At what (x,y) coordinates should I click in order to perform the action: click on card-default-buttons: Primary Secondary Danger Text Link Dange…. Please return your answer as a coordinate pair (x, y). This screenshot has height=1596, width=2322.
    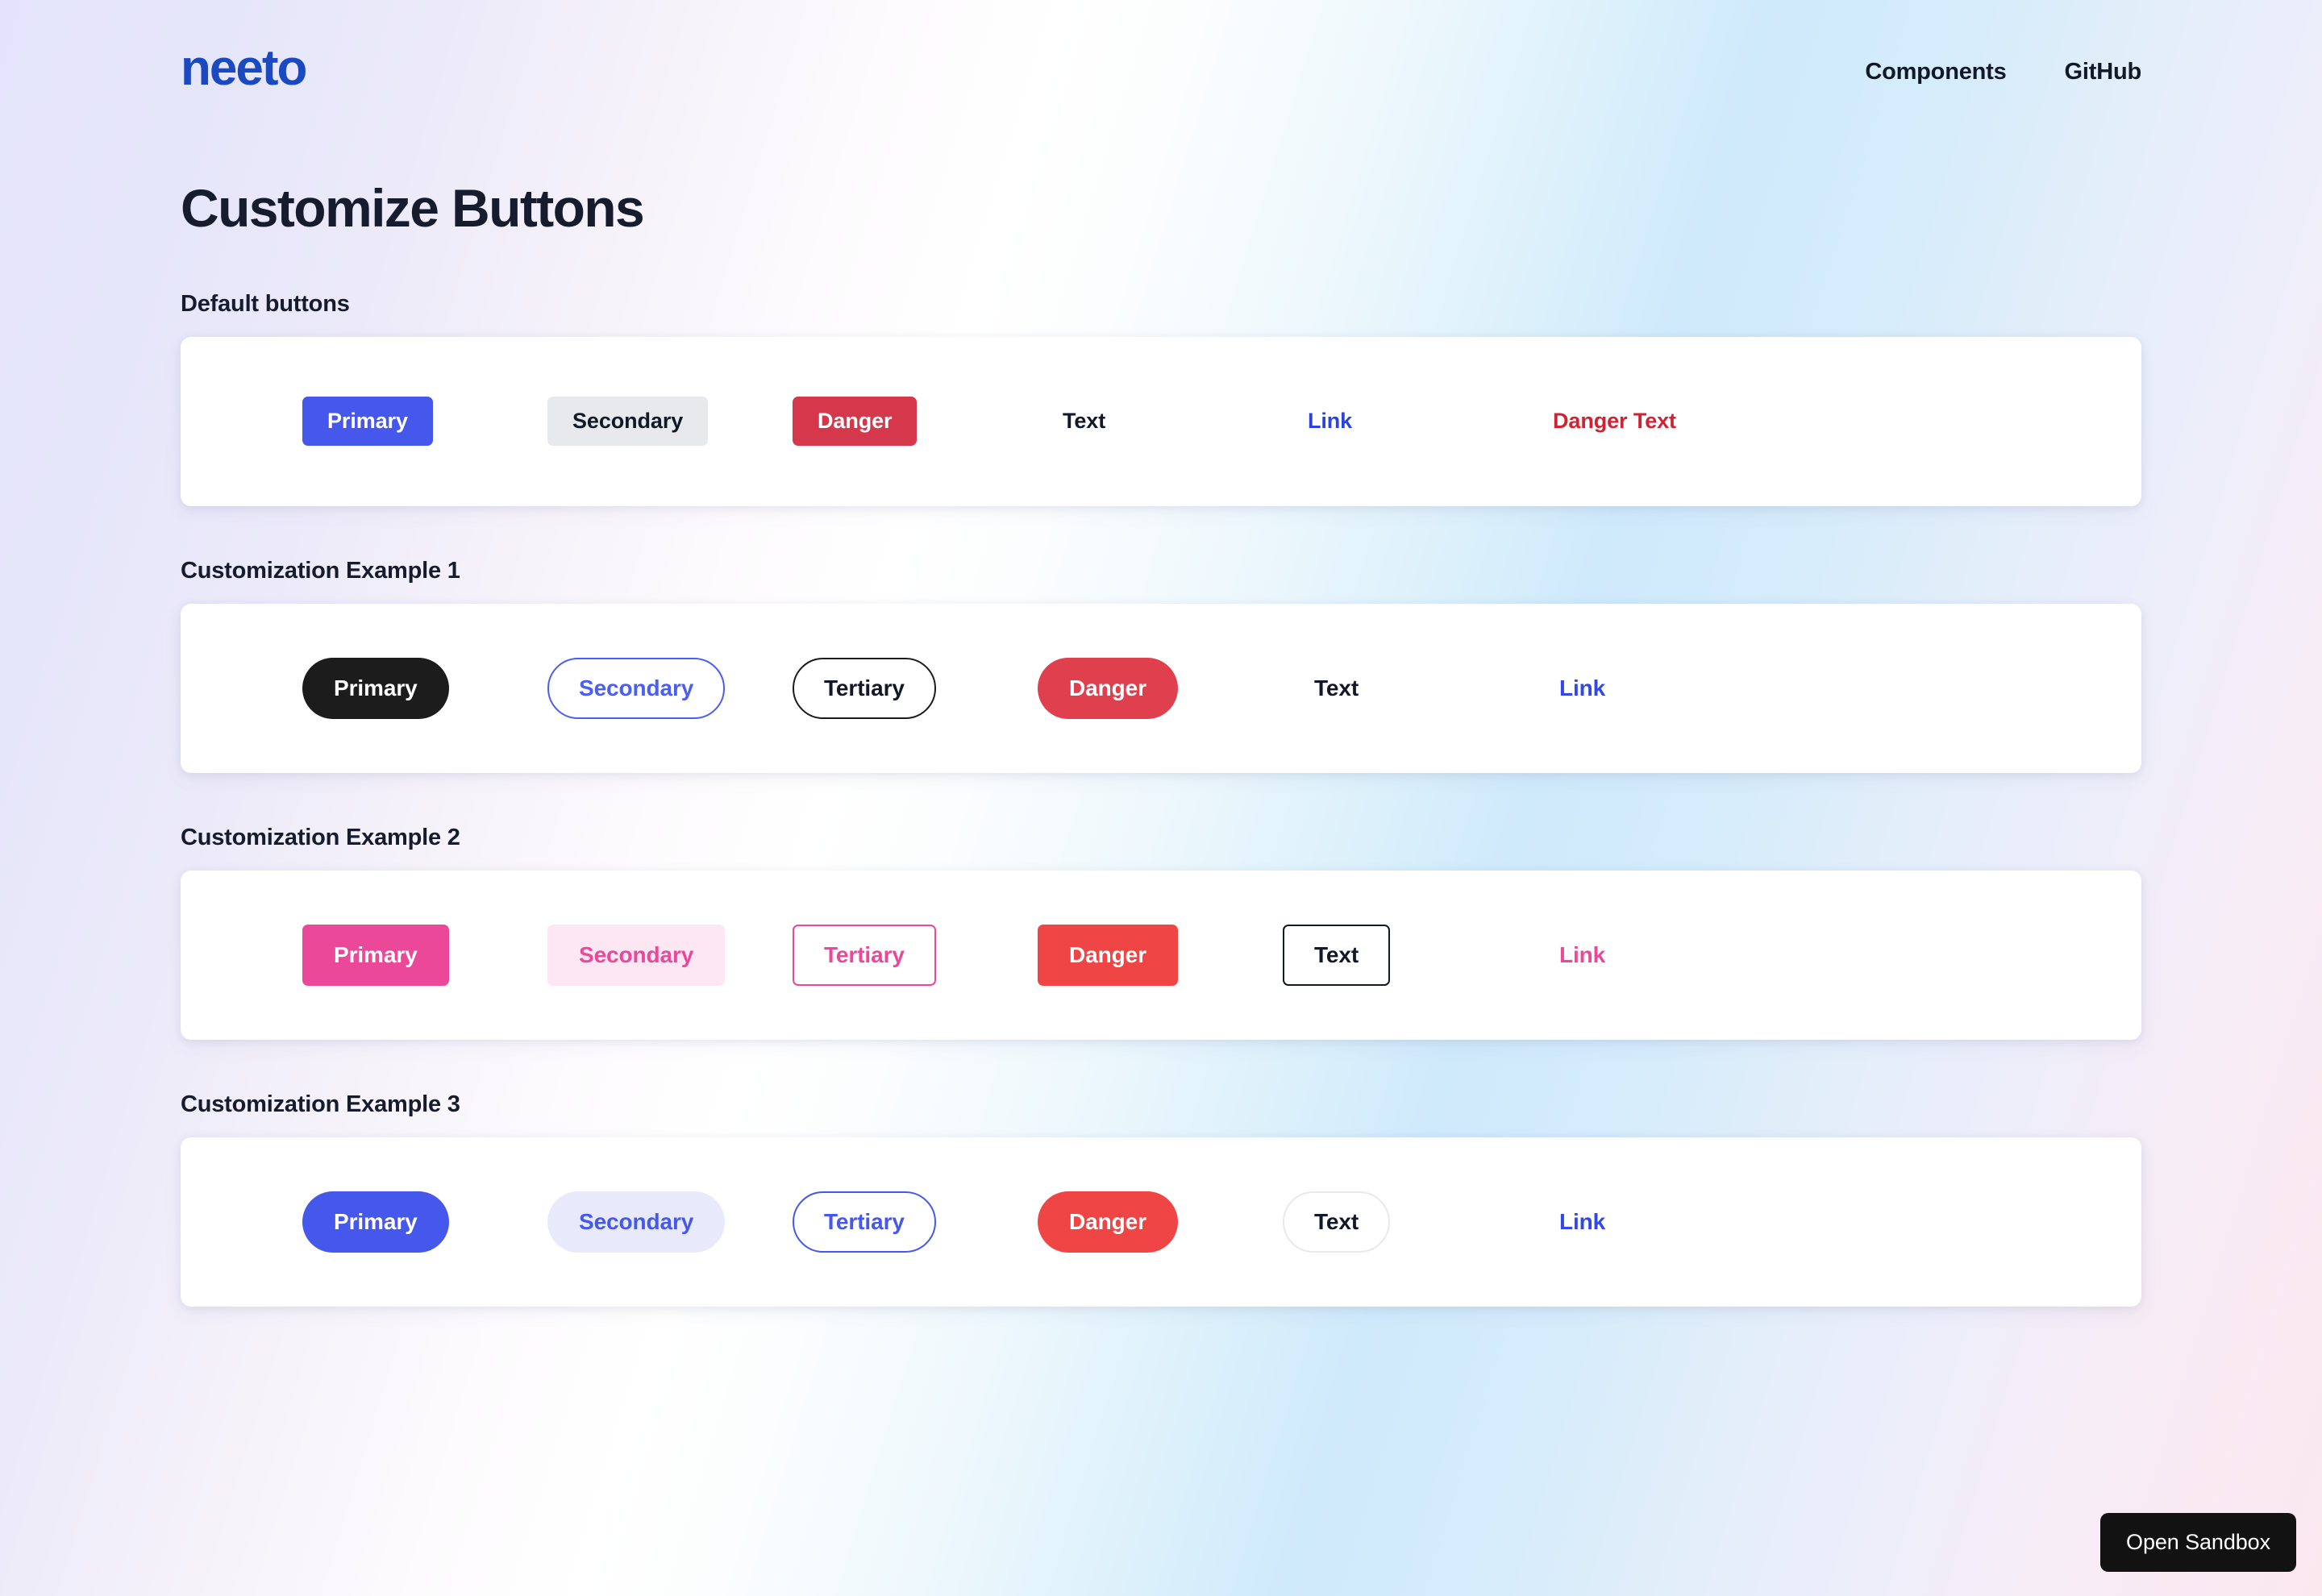
    Looking at the image, I should click on (1161, 421).